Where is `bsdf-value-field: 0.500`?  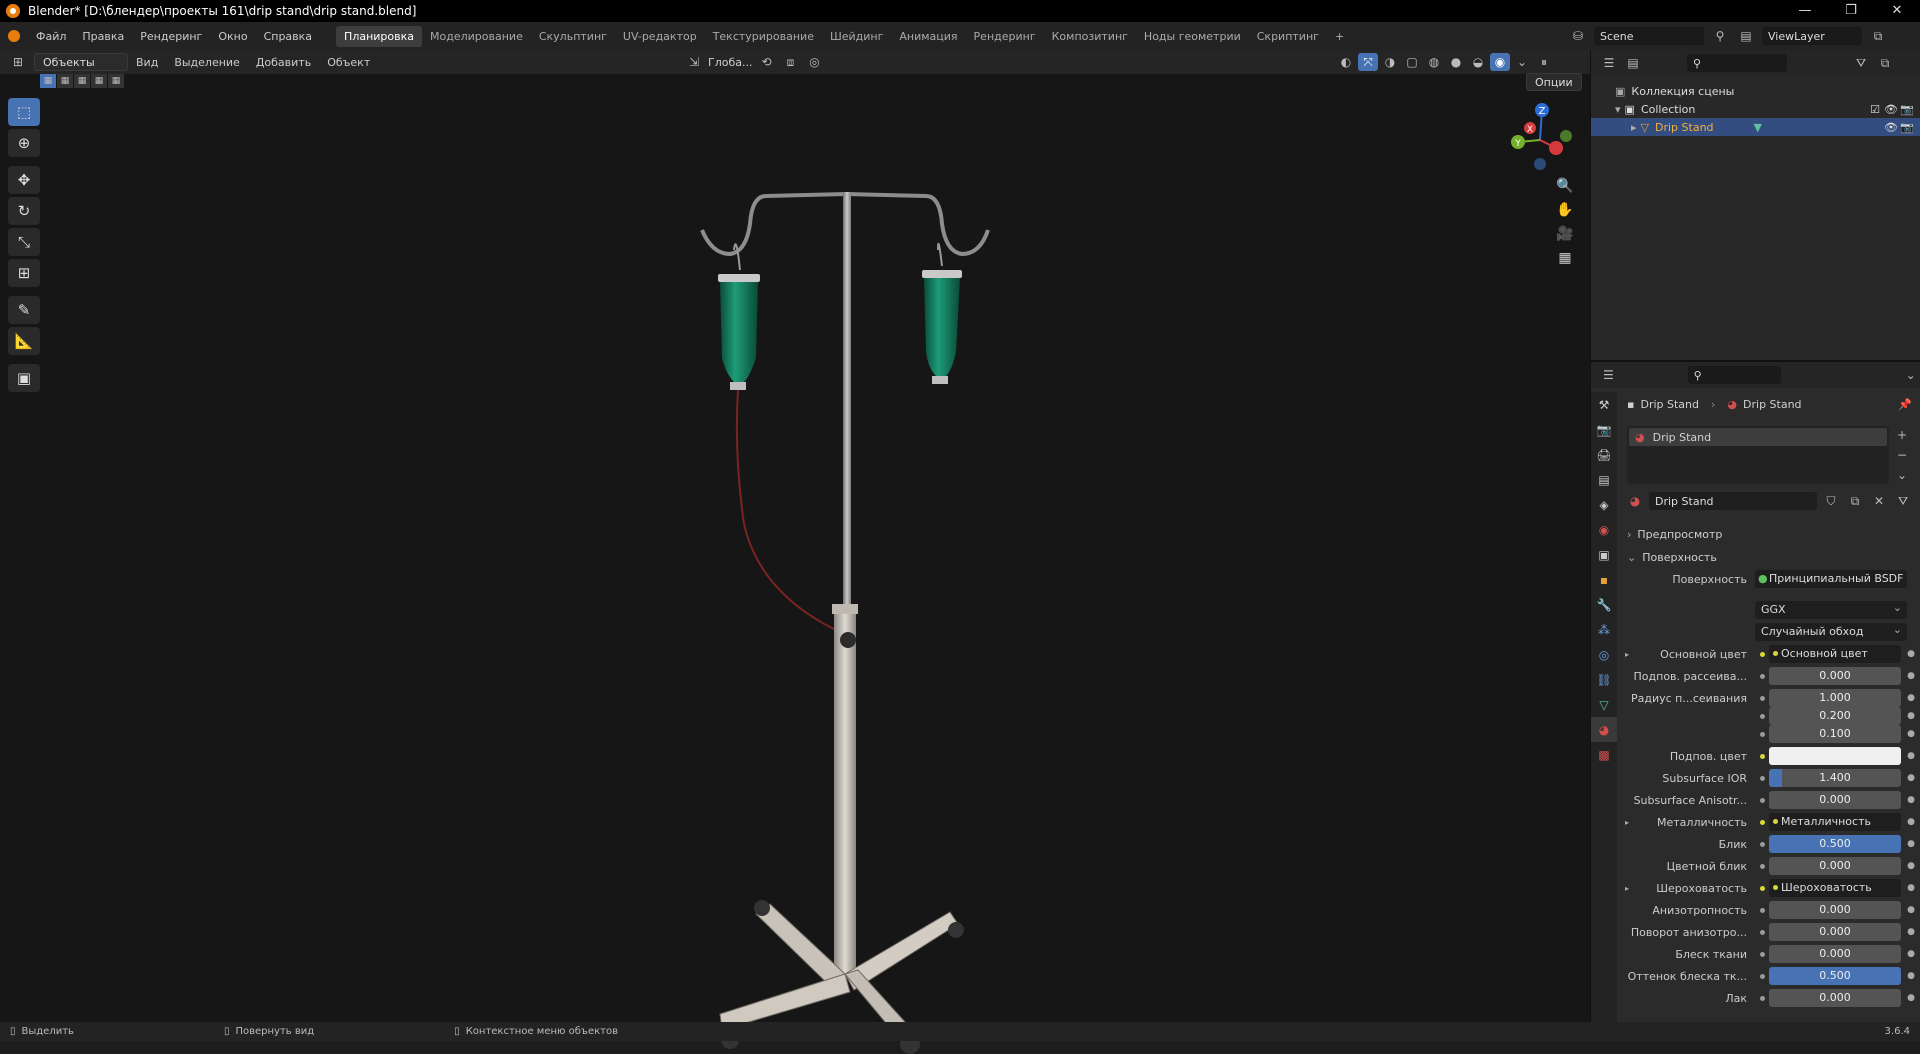 bsdf-value-field: 0.500 is located at coordinates (1835, 976).